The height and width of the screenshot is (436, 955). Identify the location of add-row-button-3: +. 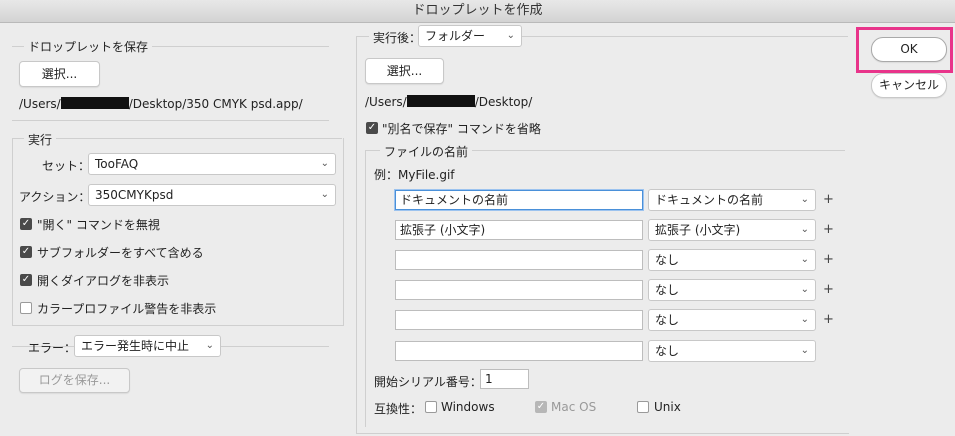
(828, 259).